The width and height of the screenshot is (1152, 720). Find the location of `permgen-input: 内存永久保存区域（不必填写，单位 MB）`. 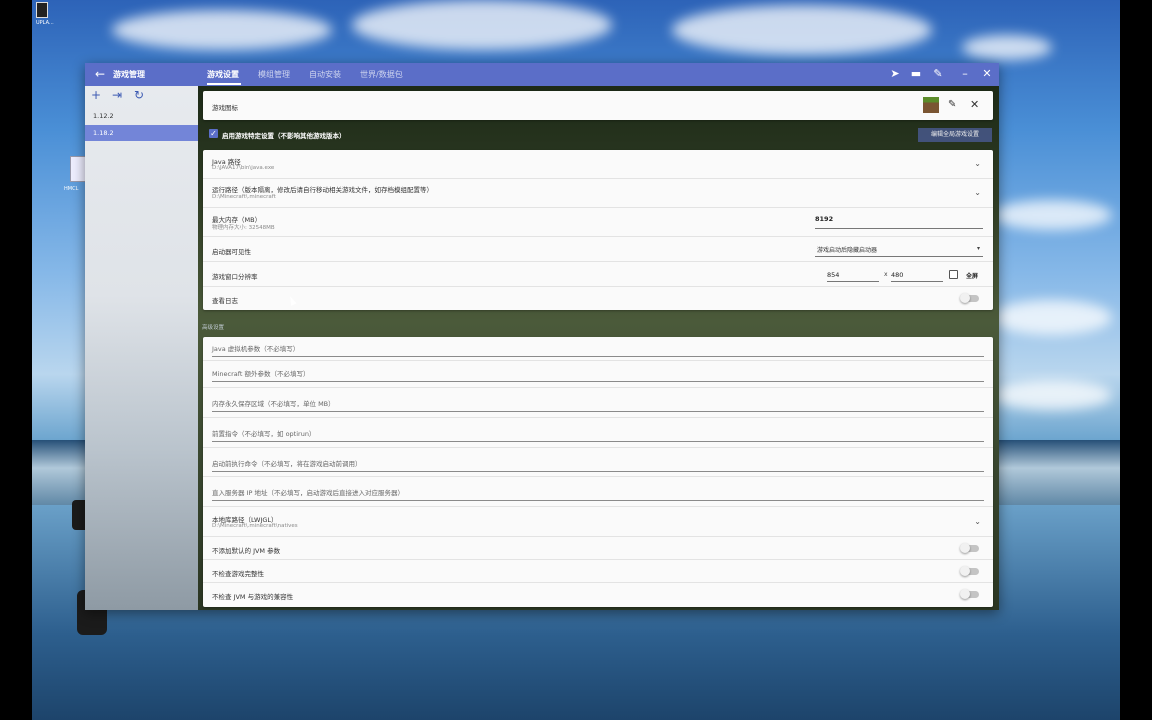

permgen-input: 内存永久保存区域（不必填写，单位 MB） is located at coordinates (598, 404).